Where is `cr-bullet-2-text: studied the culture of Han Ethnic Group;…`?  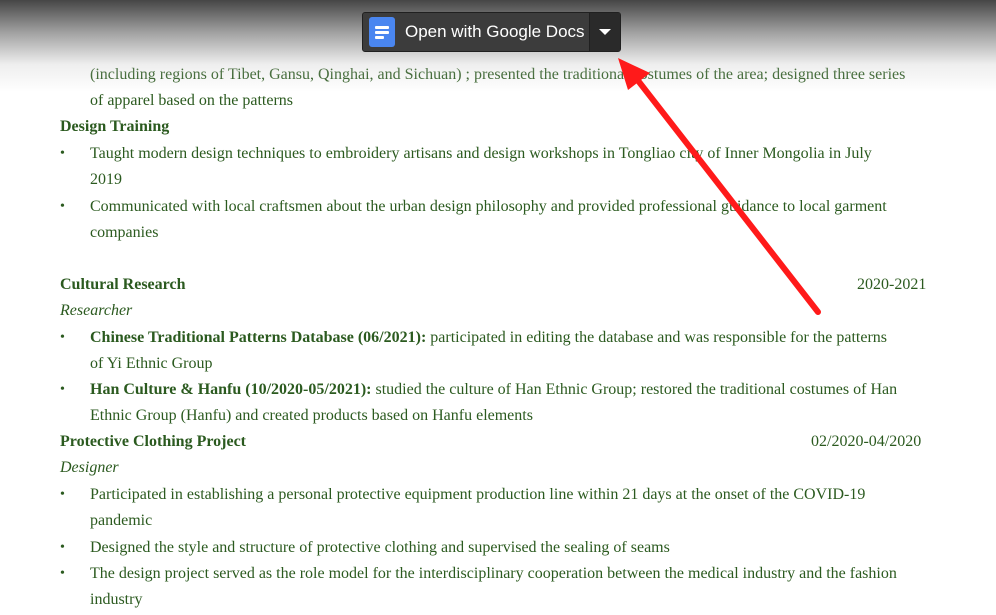 cr-bullet-2-text: studied the culture of Han Ethnic Group;… is located at coordinates (634, 389).